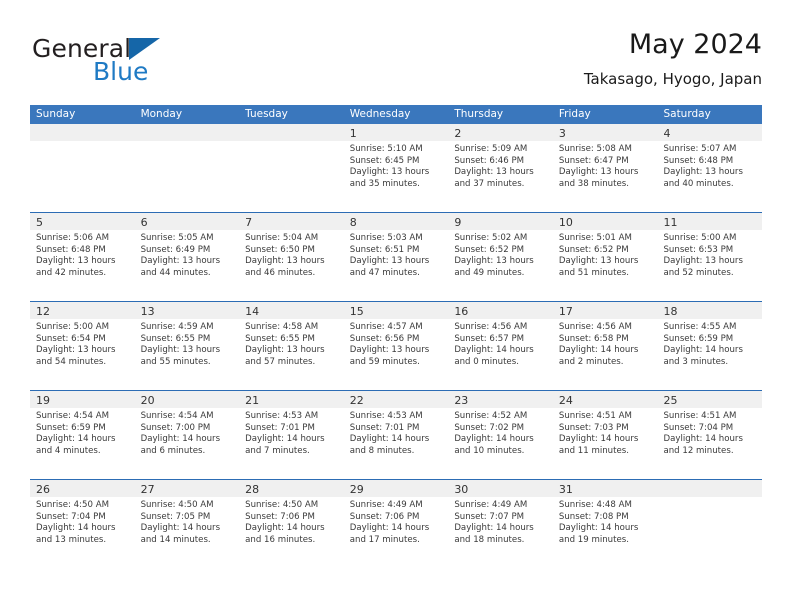 Image resolution: width=792 pixels, height=612 pixels. Describe the element at coordinates (147, 489) in the screenshot. I see `day-number: 27` at that location.